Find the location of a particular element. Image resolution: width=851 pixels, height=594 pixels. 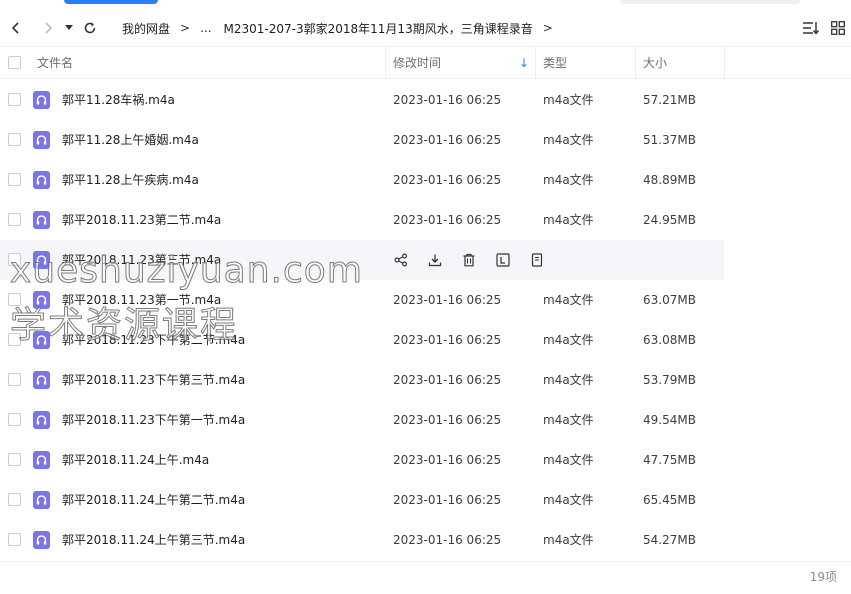

forward-button is located at coordinates (48, 28).